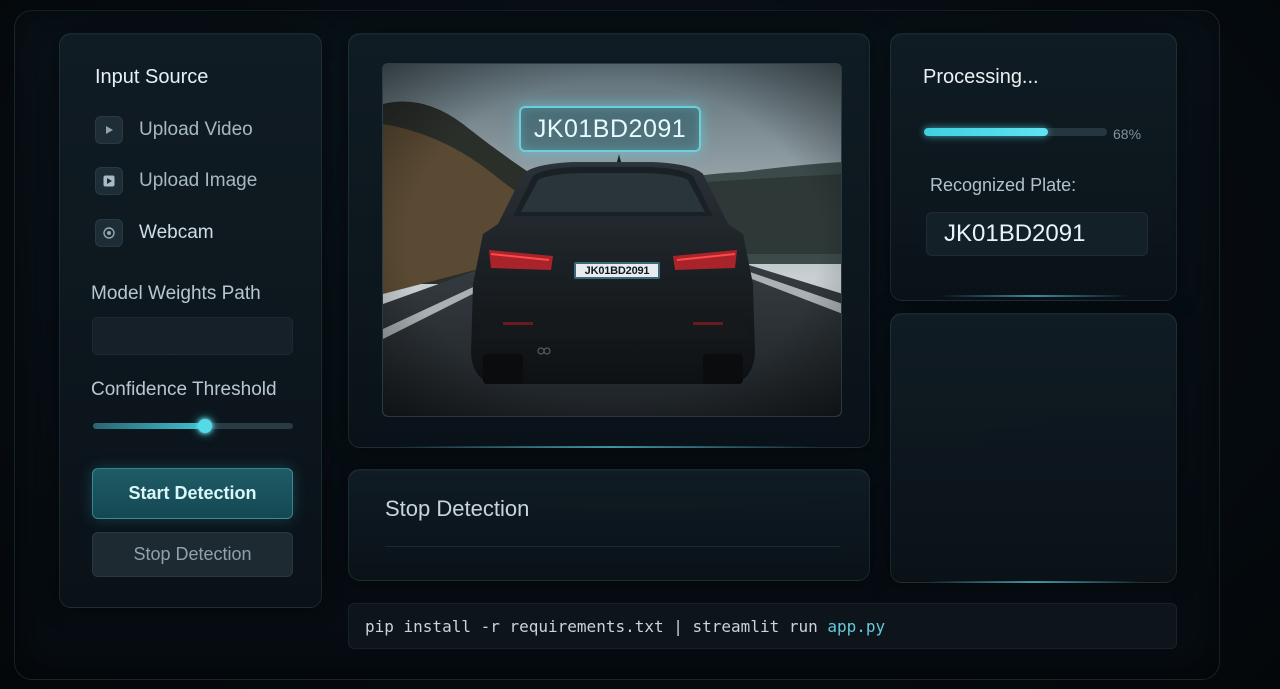 Image resolution: width=1280 pixels, height=689 pixels. Describe the element at coordinates (196, 129) in the screenshot. I see `upload-video-label: Upload Video` at that location.